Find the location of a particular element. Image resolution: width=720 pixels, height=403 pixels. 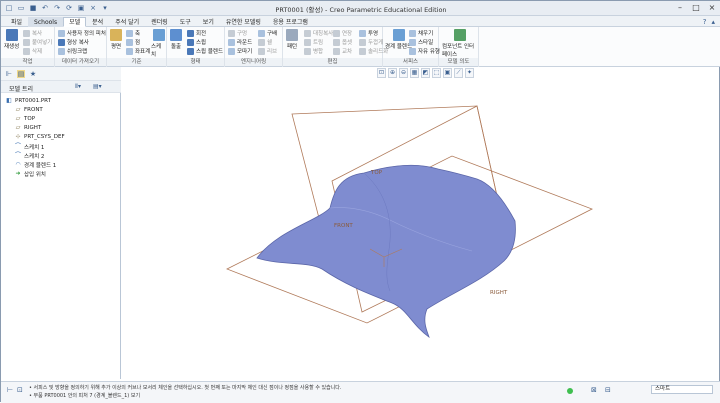

round-button: 라운드 is located at coordinates (240, 42).